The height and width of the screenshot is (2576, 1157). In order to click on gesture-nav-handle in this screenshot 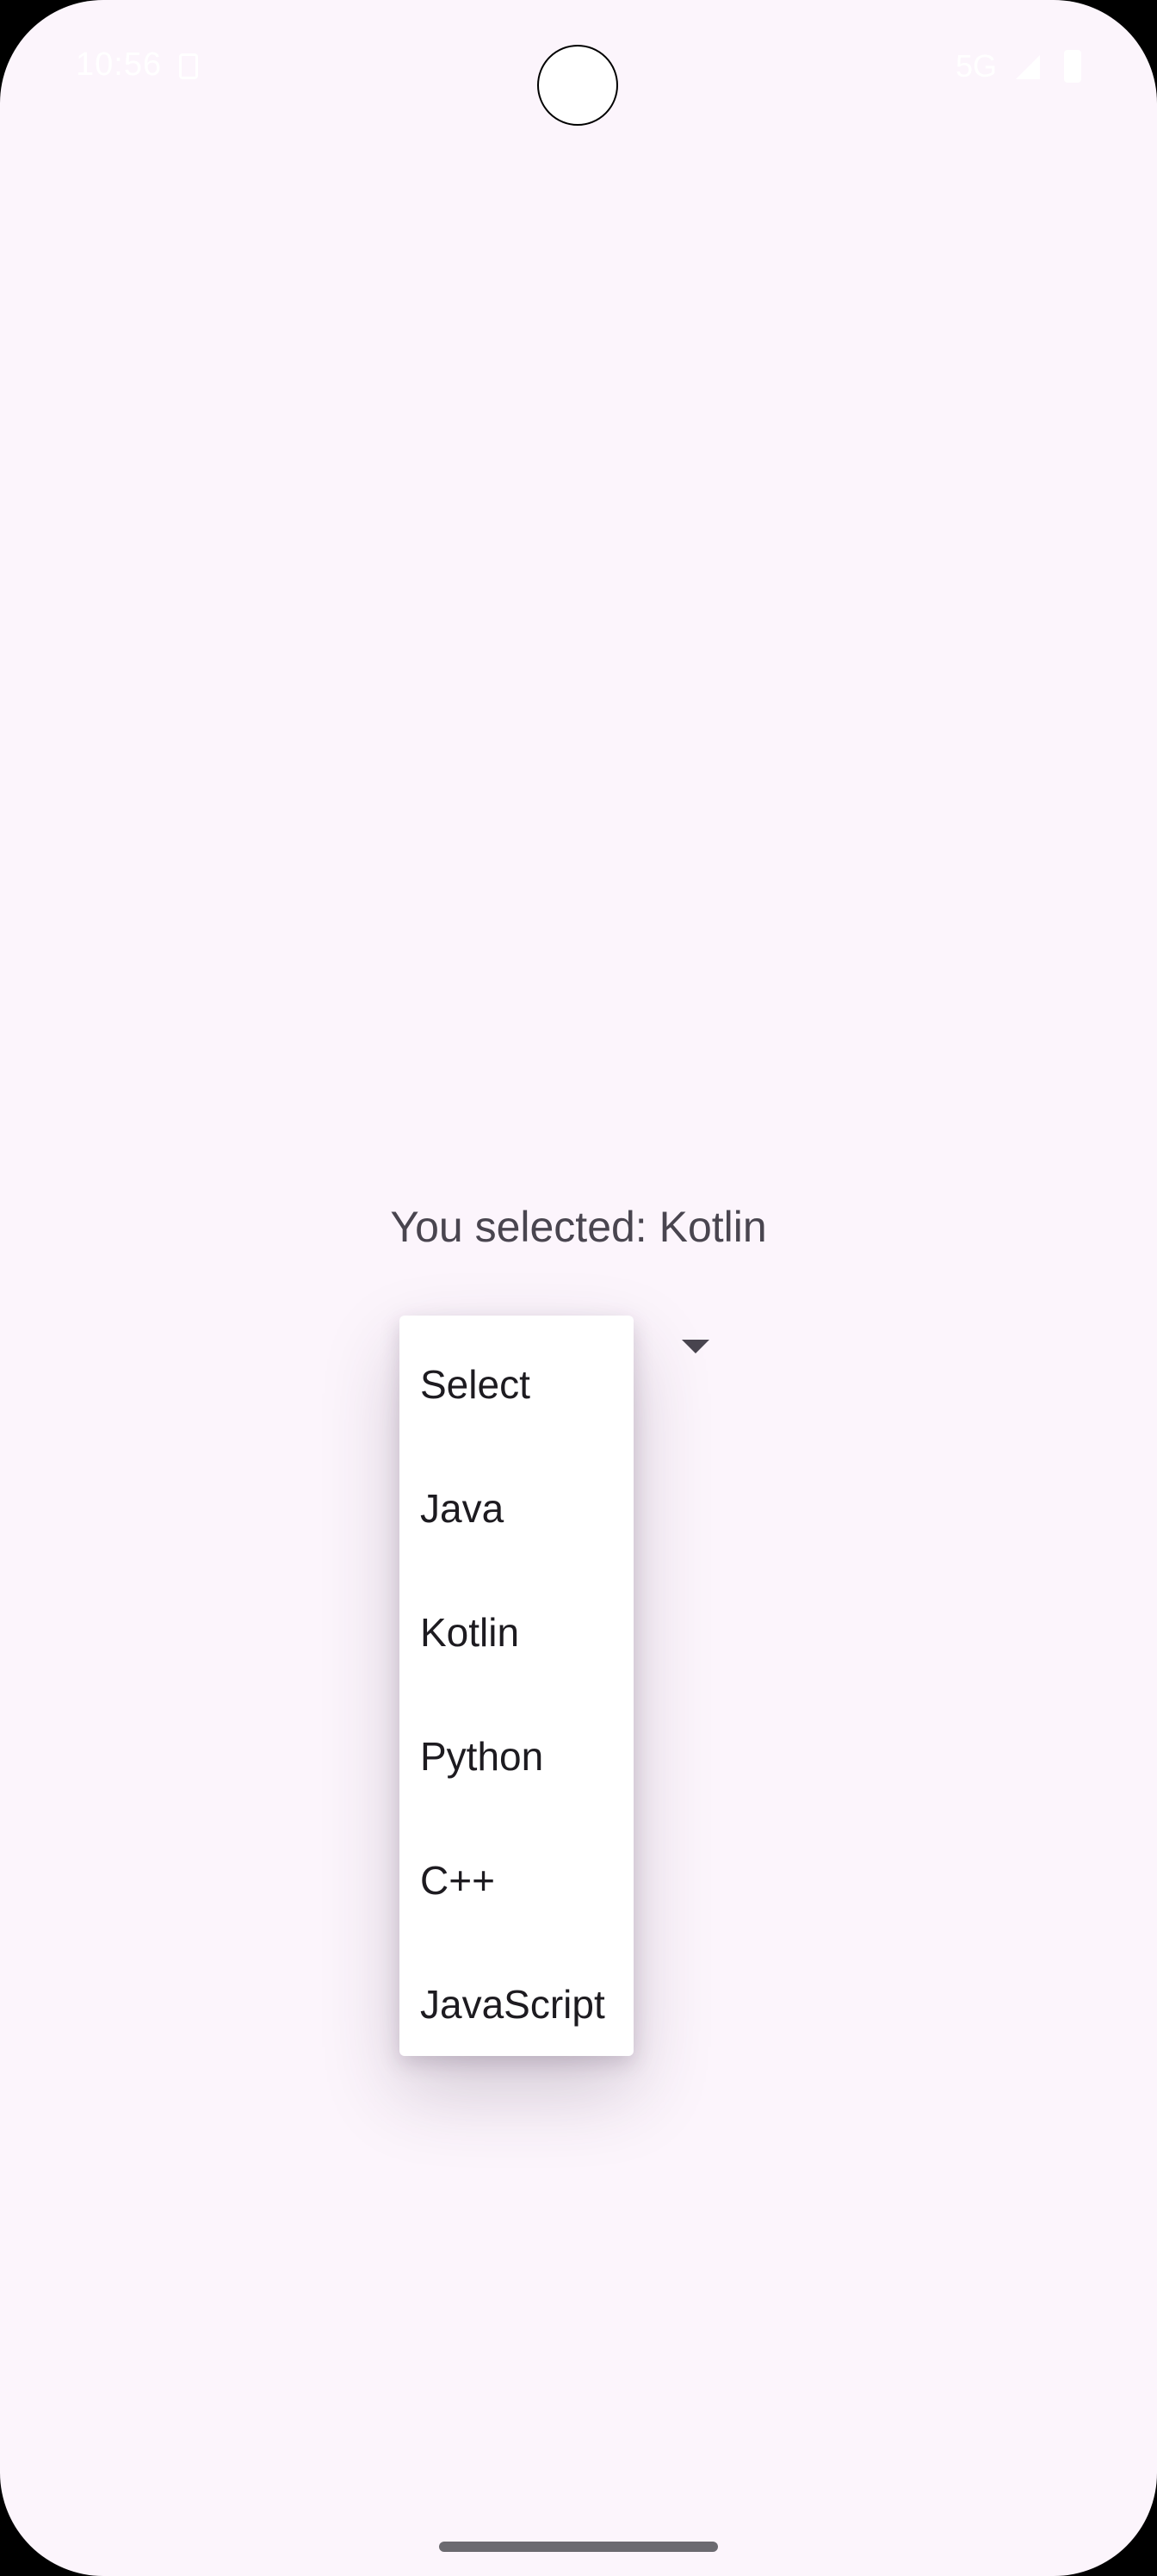, I will do `click(579, 2547)`.